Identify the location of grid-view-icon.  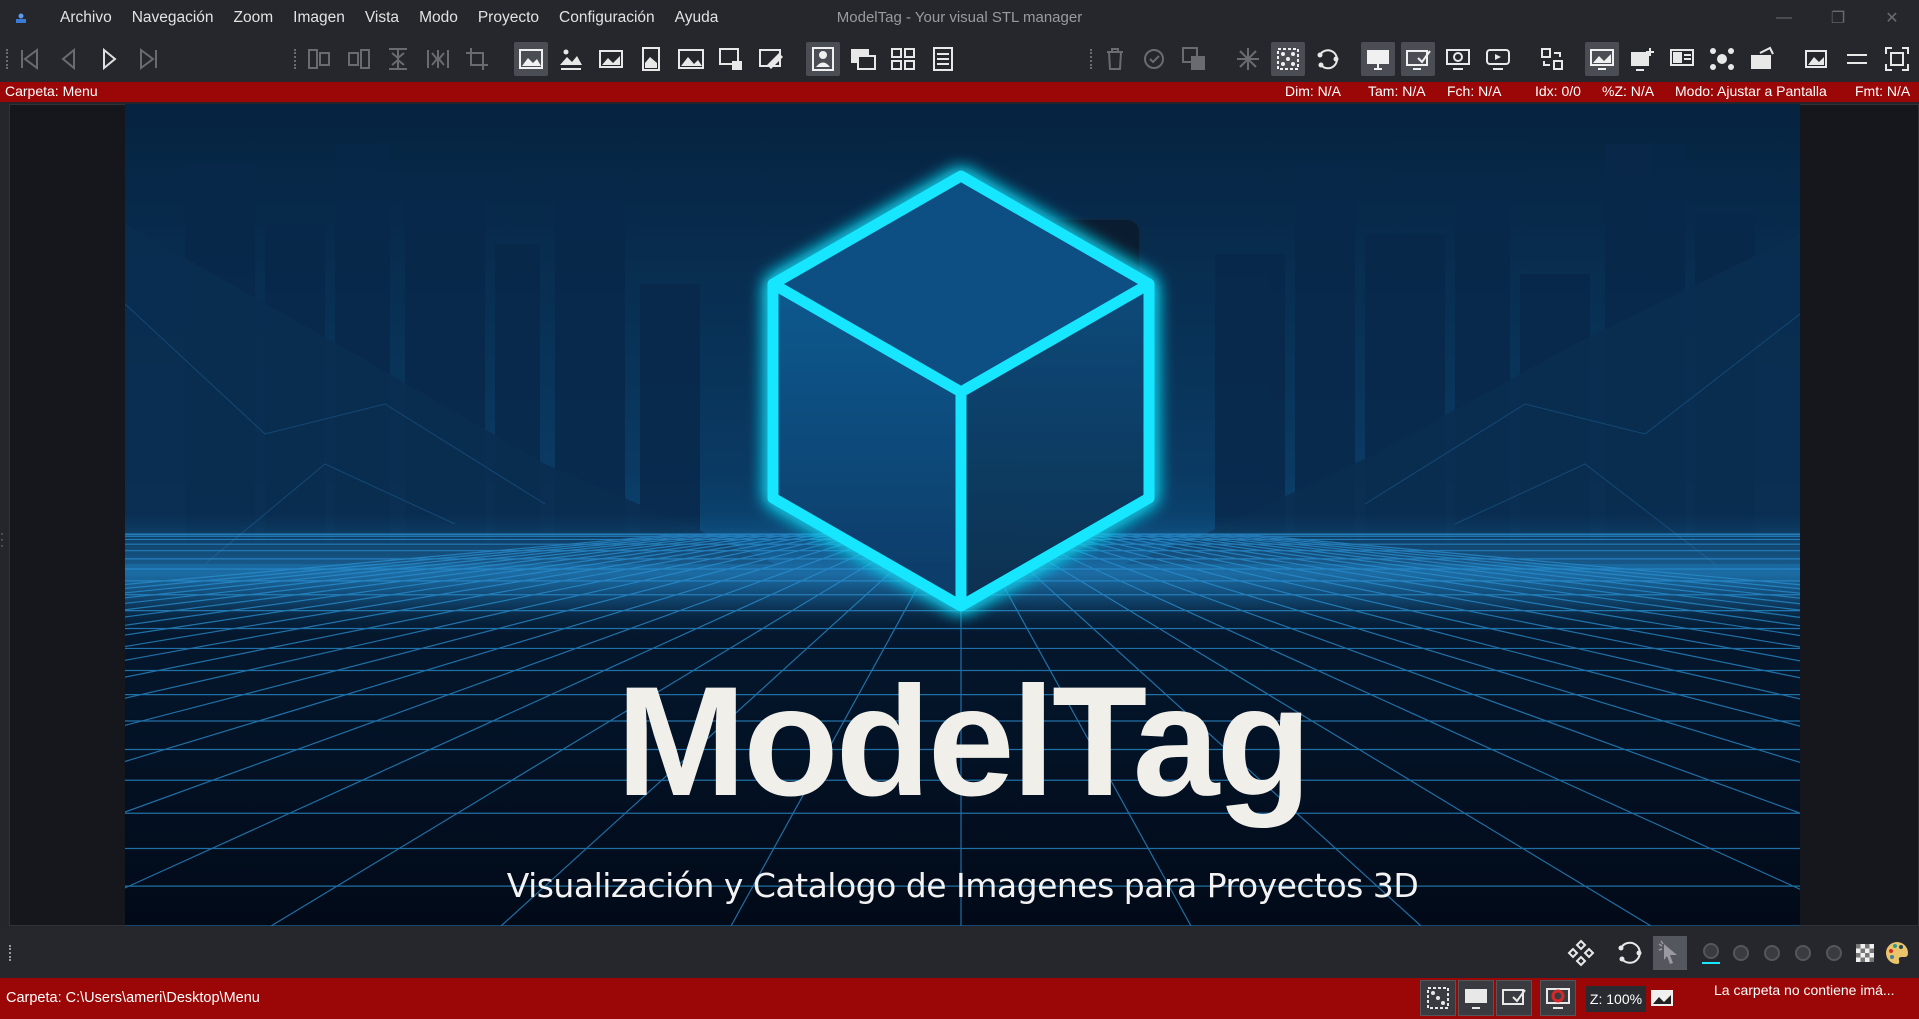
(903, 59).